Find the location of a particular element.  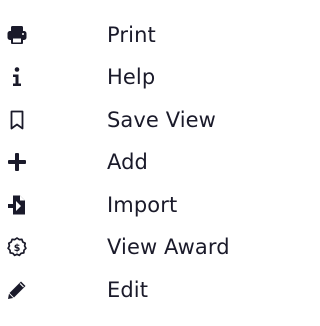

menu-item-save-view: Save View is located at coordinates (129, 121).